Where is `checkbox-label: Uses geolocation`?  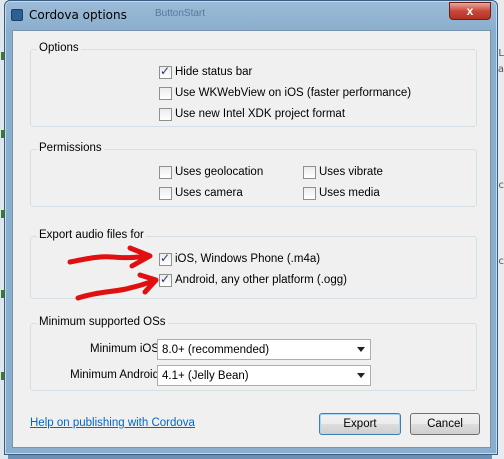
checkbox-label: Uses geolocation is located at coordinates (219, 172).